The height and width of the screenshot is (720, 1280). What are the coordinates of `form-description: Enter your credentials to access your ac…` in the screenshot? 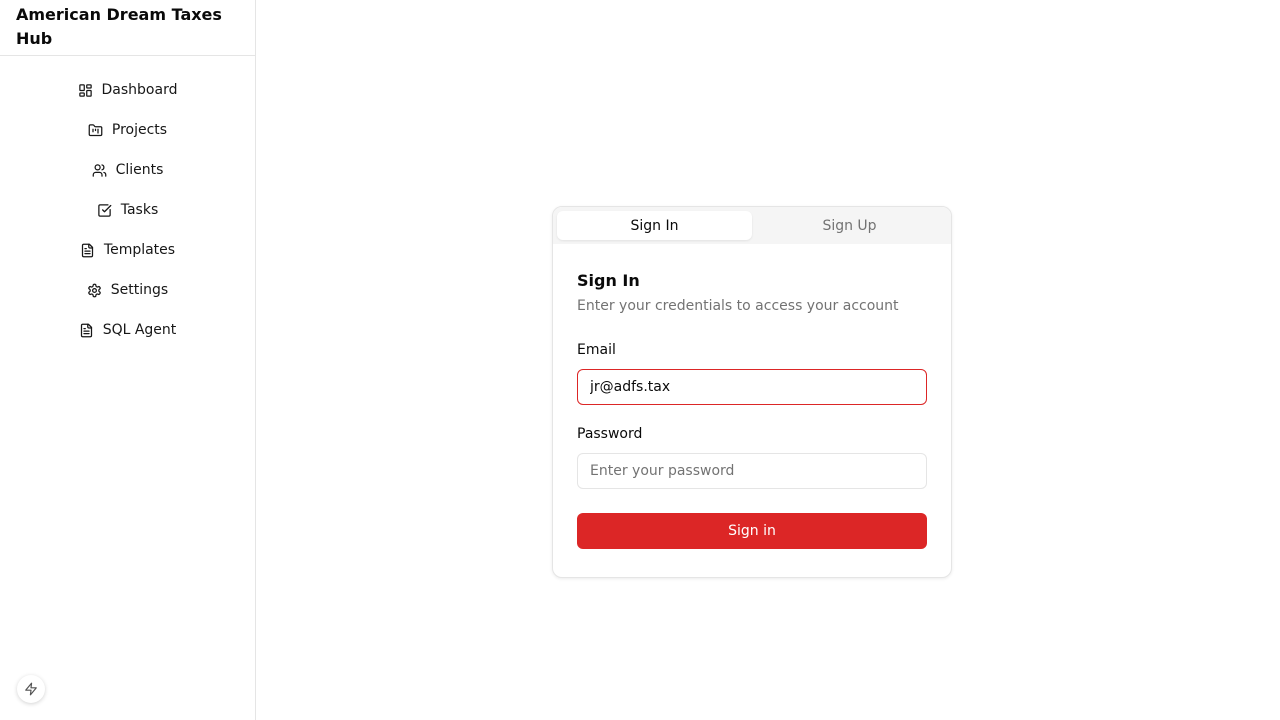 It's located at (738, 306).